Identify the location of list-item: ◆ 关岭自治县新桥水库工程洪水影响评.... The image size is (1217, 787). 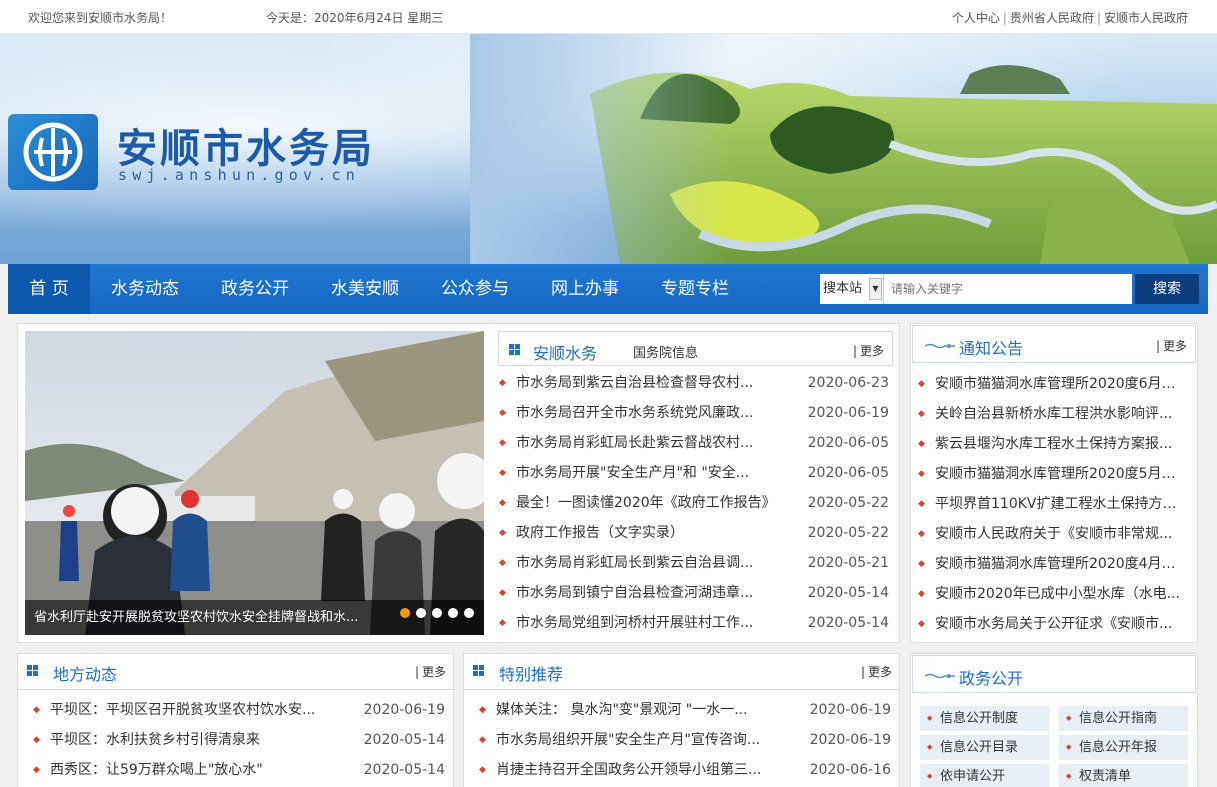
(1053, 414).